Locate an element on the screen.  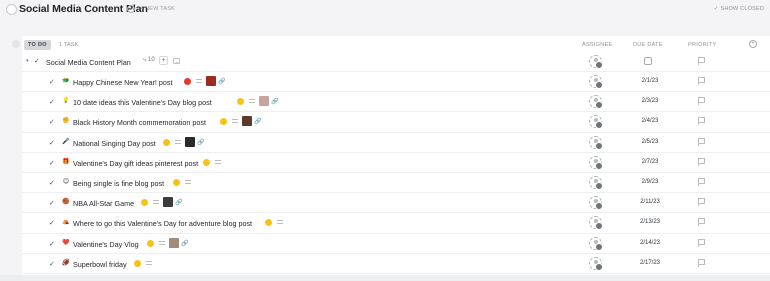
calendar-icon is located at coordinates (648, 61).